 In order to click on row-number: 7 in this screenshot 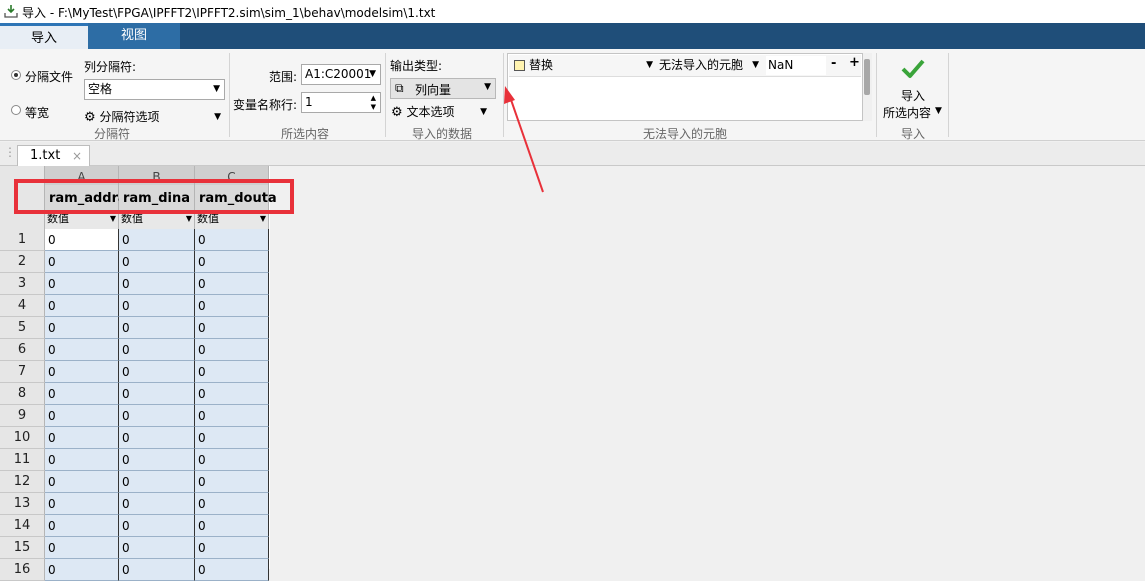, I will do `click(22, 372)`.